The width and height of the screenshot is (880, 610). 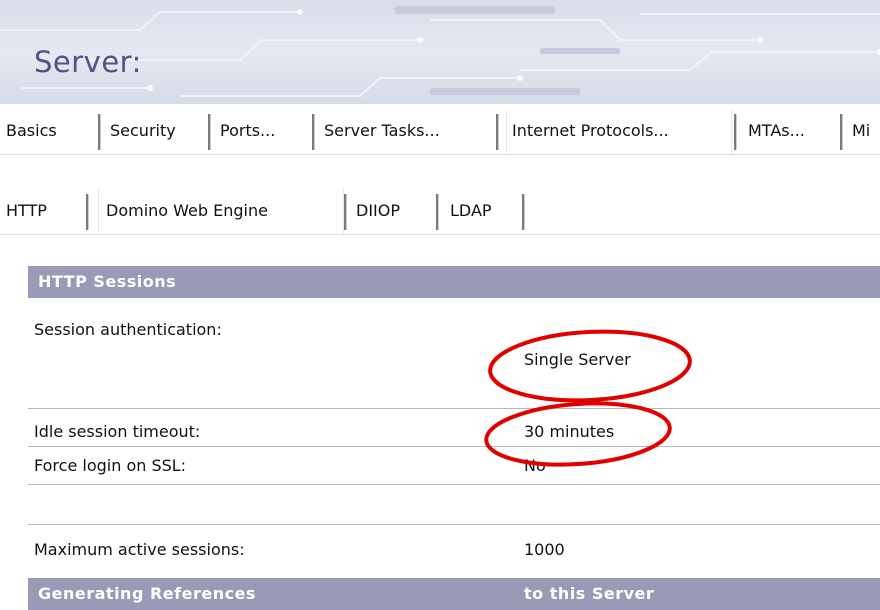 What do you see at coordinates (117, 431) in the screenshot?
I see `idle-session-timeout-label: Idle session timeout:` at bounding box center [117, 431].